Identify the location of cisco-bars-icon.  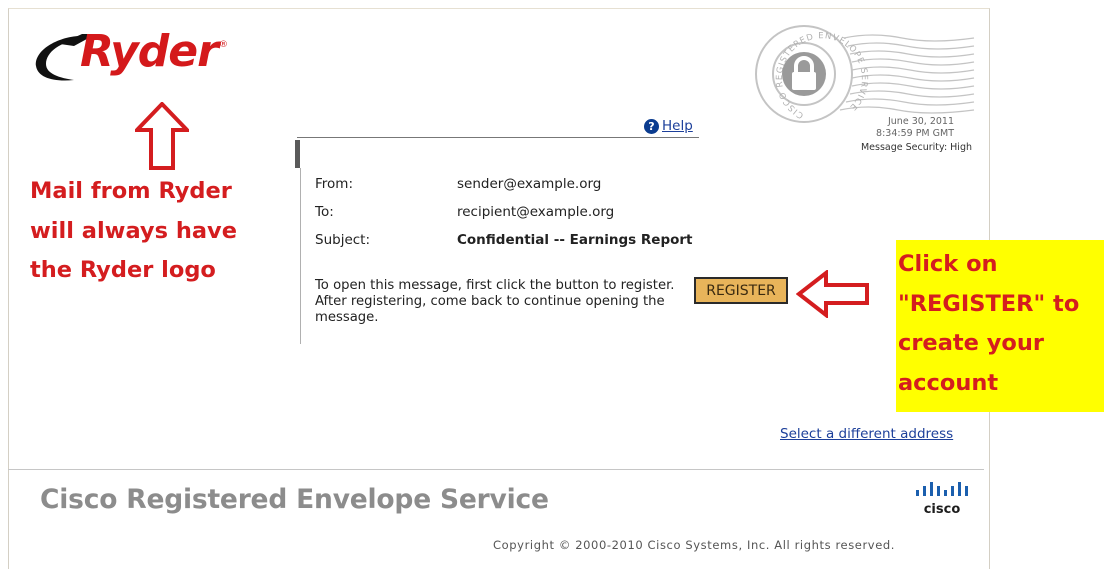
(942, 489).